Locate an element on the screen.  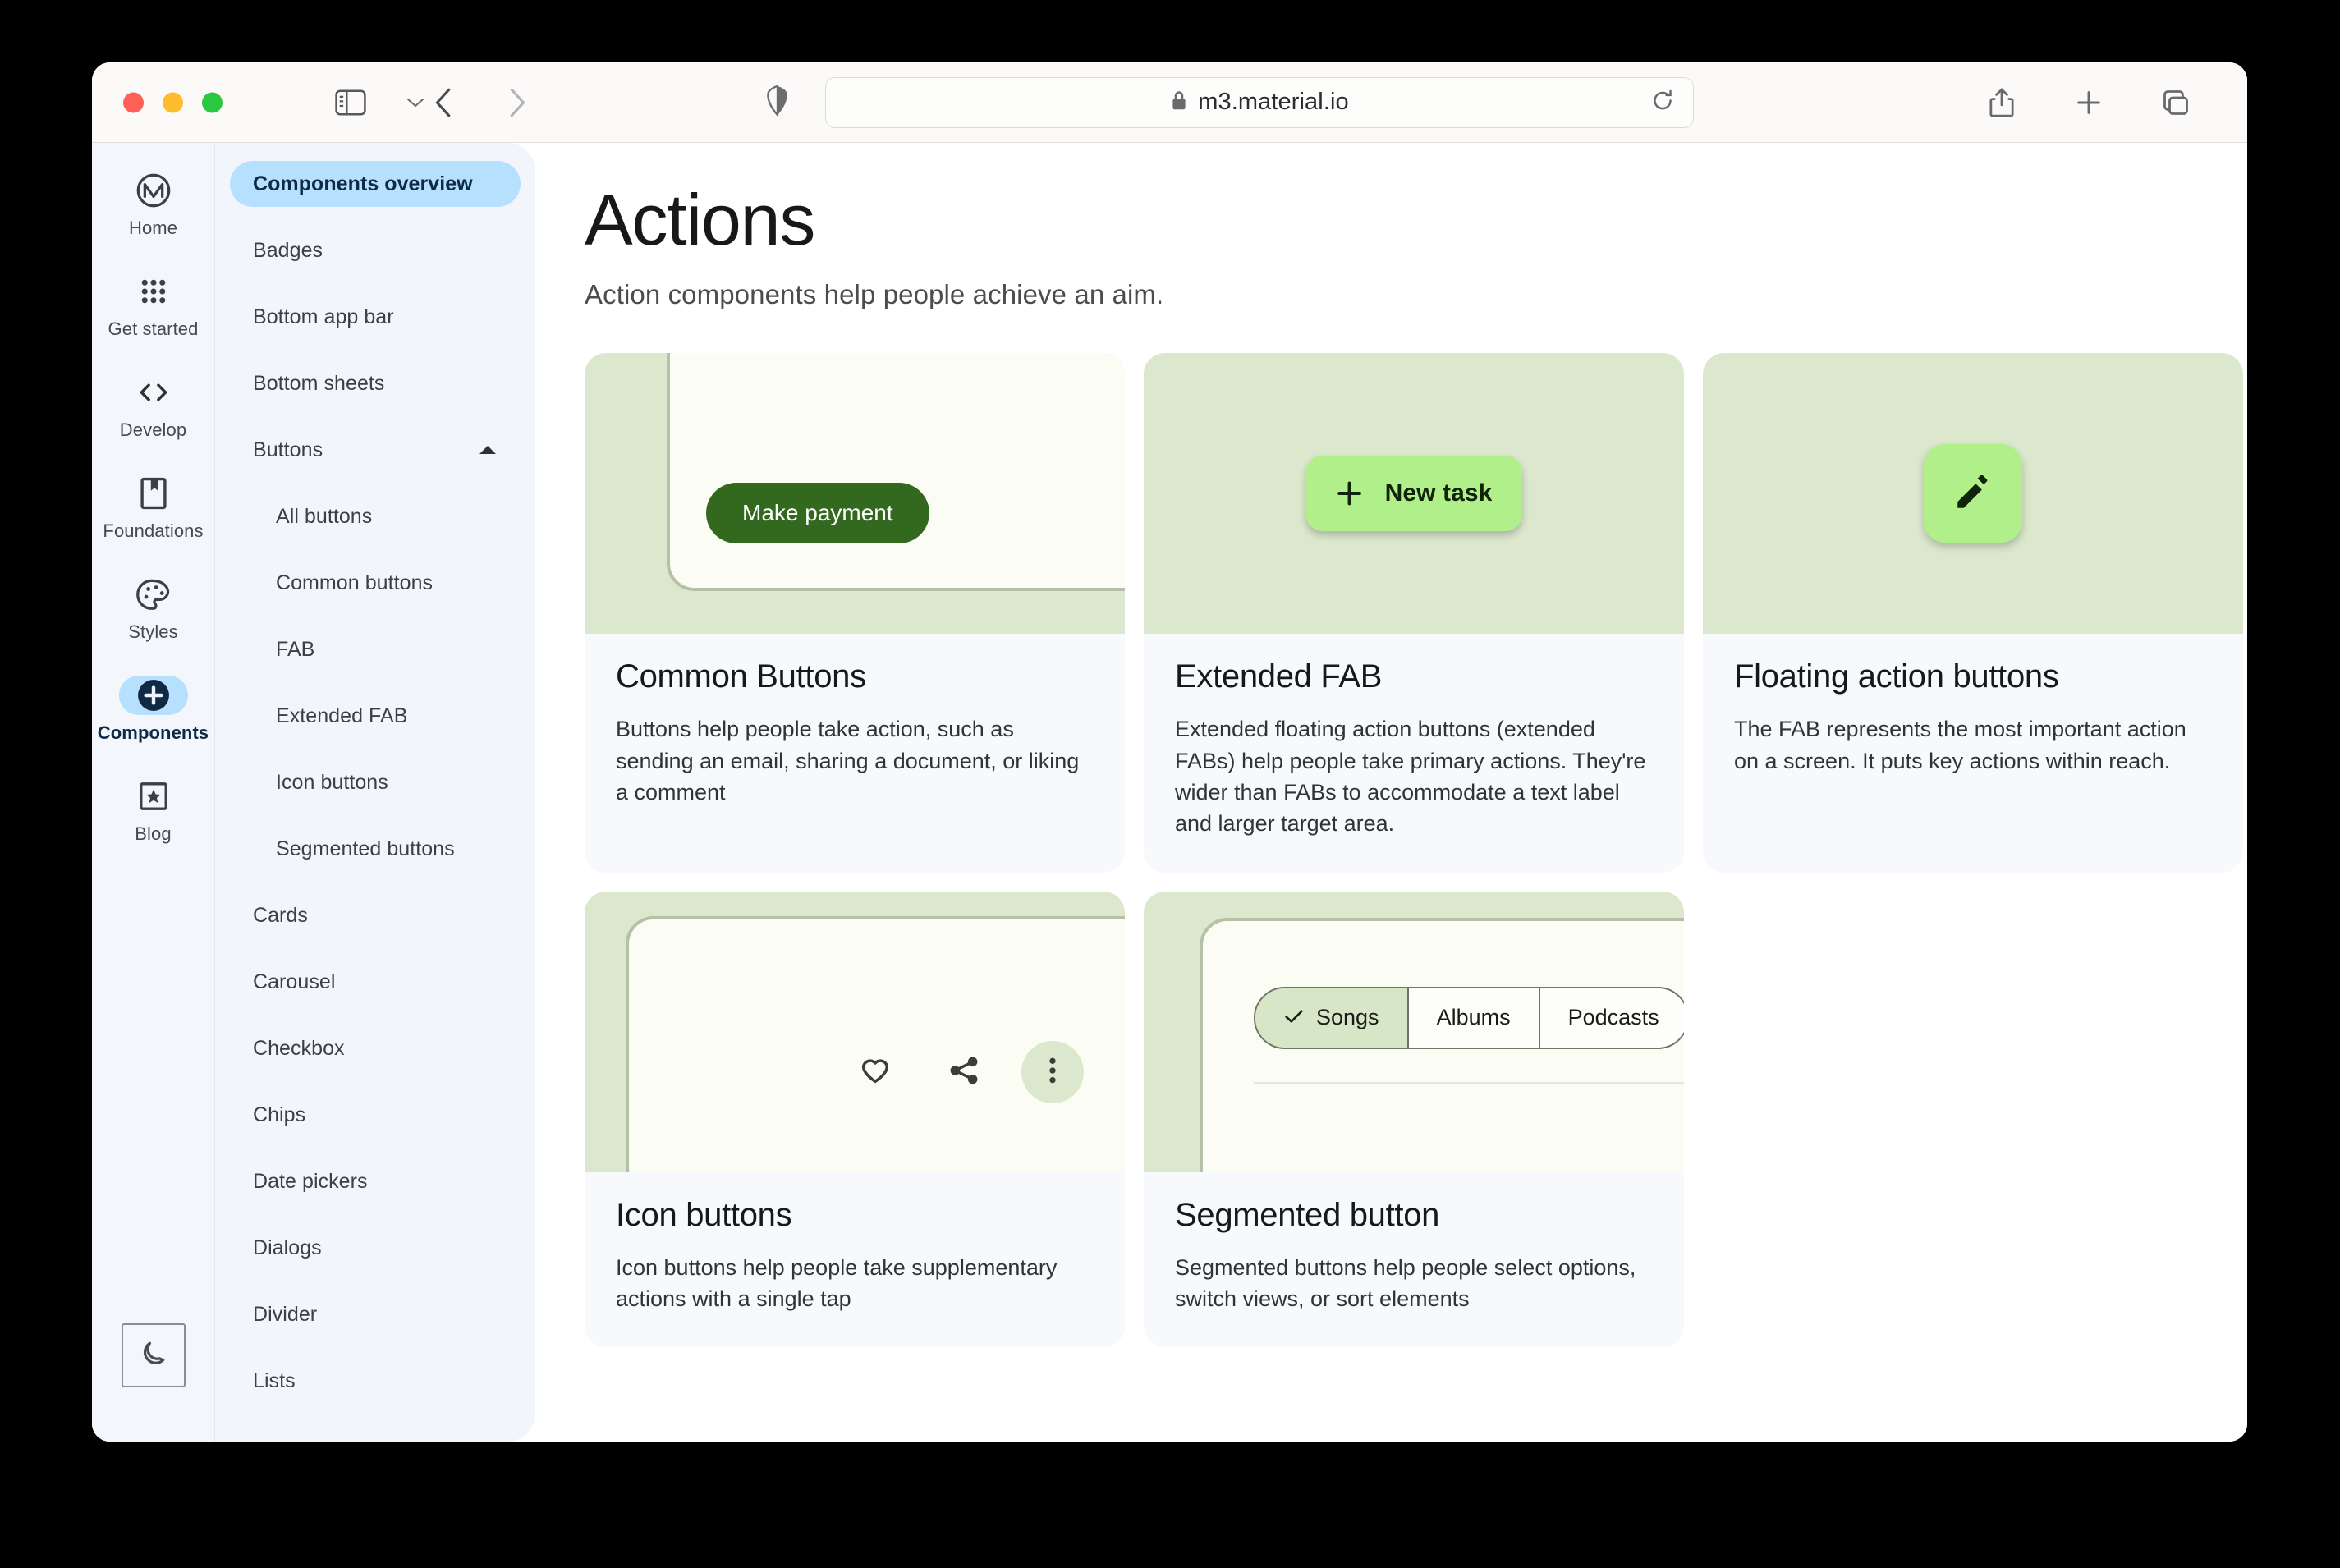
pencil-icon is located at coordinates (1973, 494).